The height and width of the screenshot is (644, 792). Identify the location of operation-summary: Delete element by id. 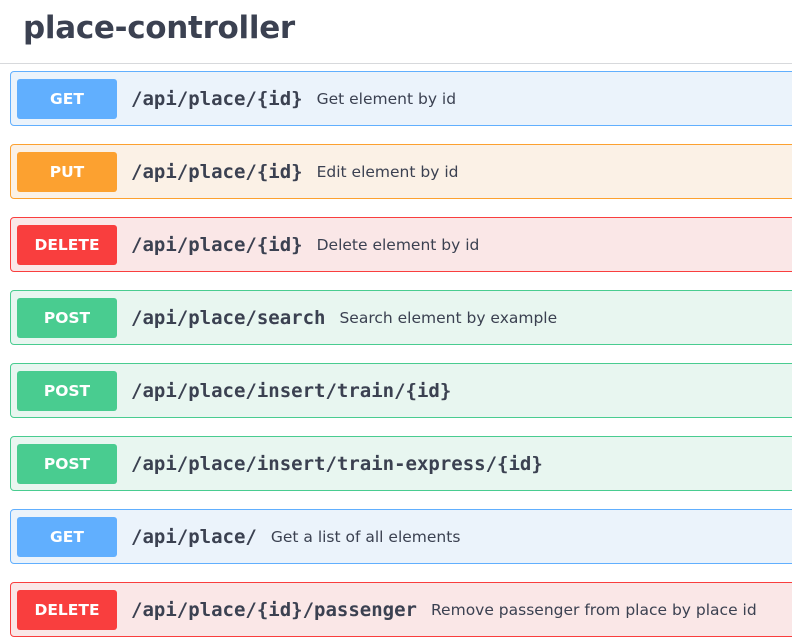
(398, 244).